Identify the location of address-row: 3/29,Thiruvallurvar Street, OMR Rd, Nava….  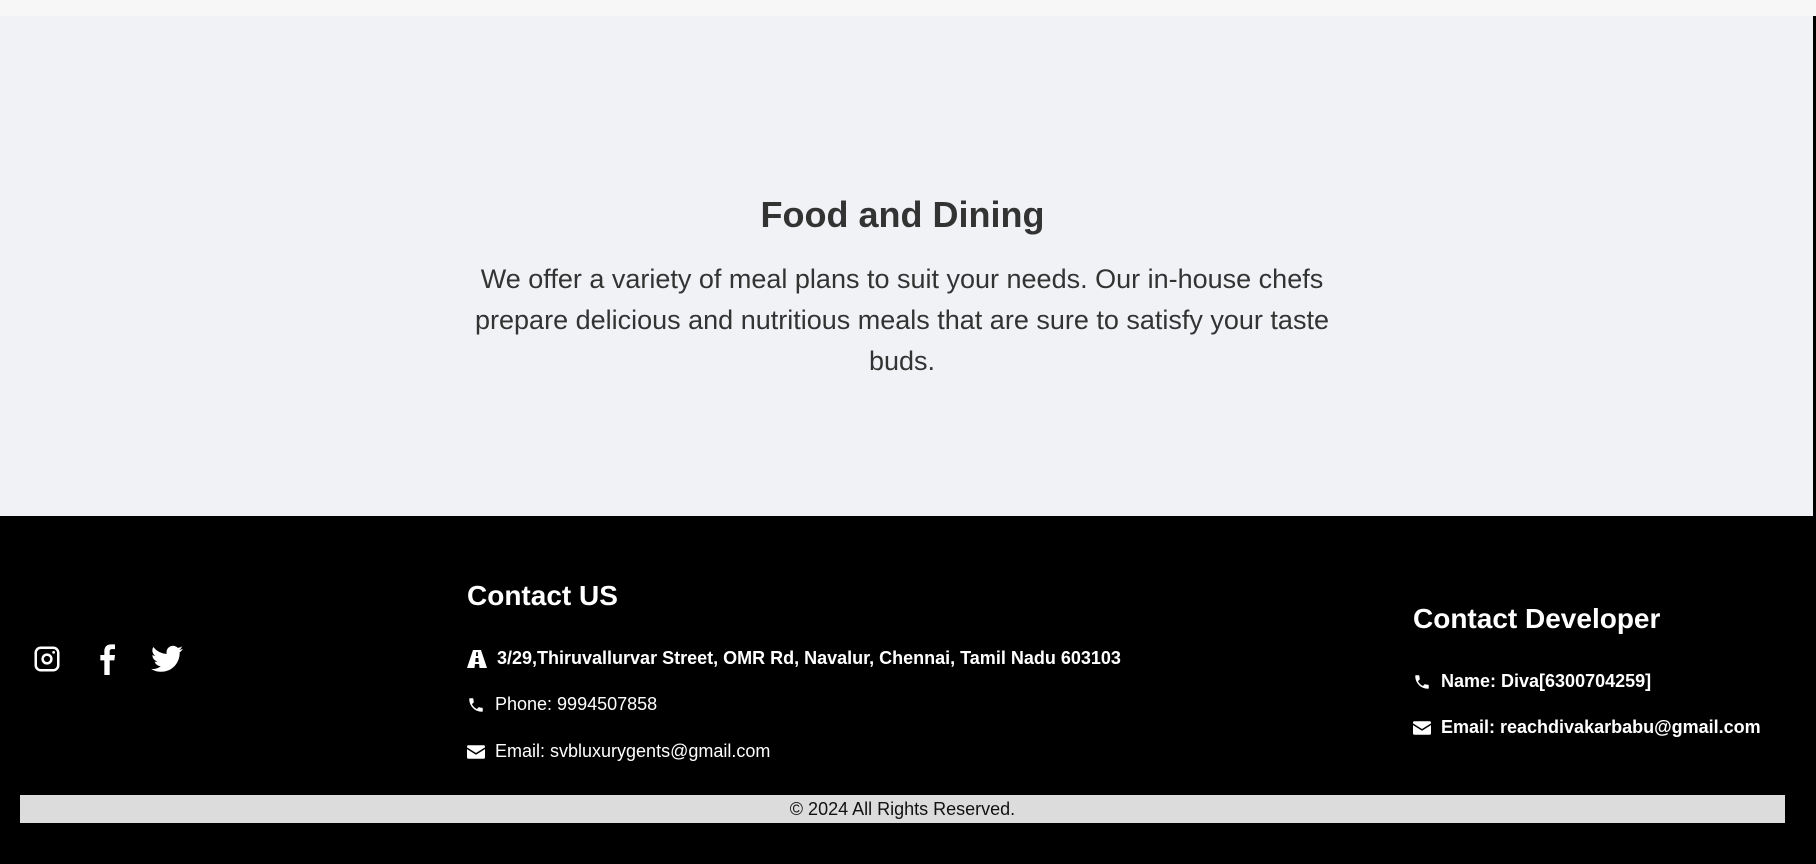
(794, 658).